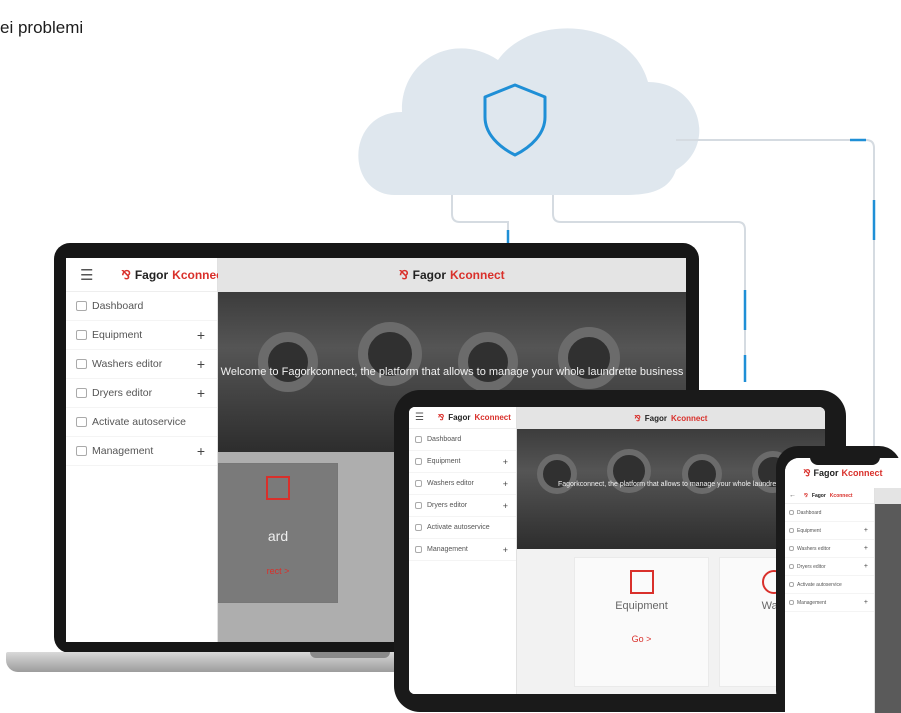 The width and height of the screenshot is (901, 713). I want to click on card-title: Equipment, so click(641, 606).